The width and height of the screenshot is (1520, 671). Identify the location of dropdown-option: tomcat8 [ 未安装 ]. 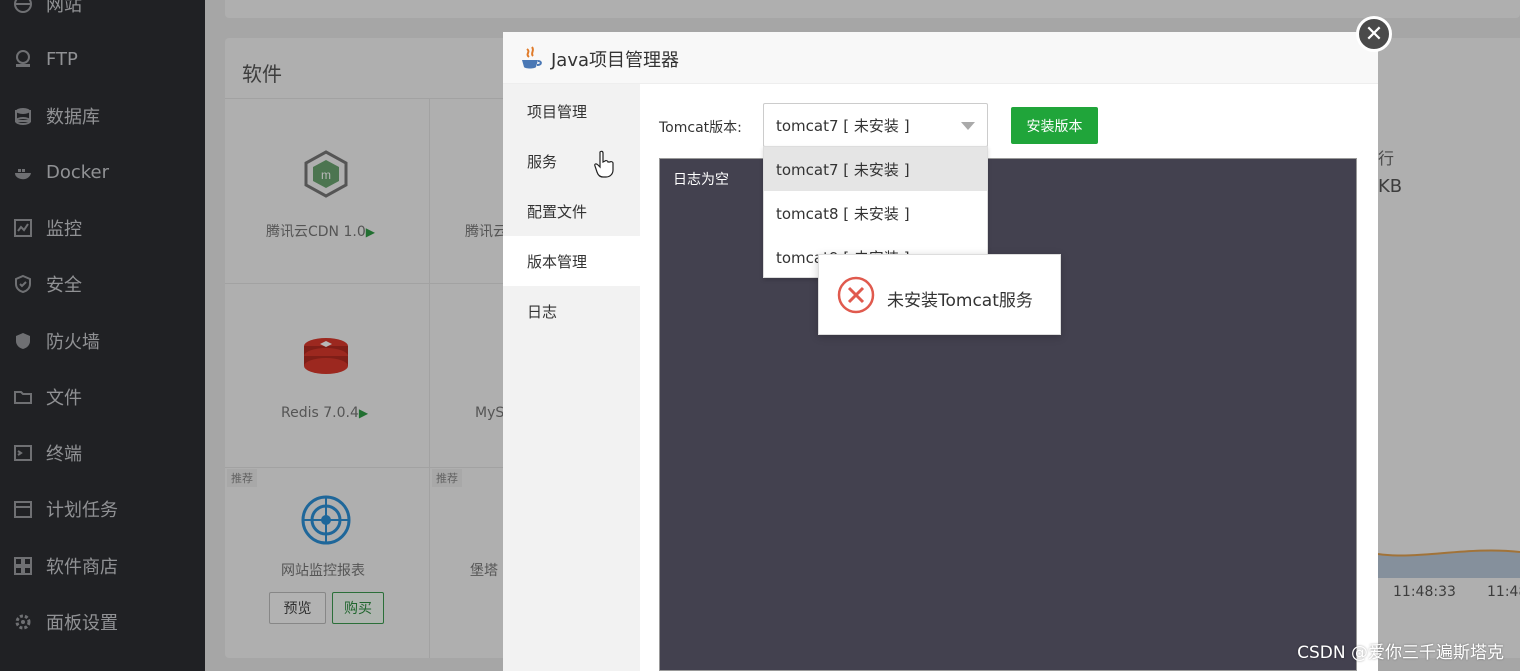
(875, 213).